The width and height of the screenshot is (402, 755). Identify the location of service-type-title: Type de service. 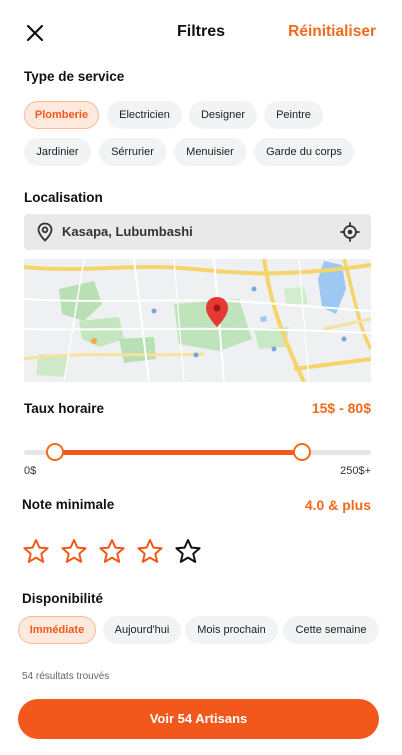
(74, 76).